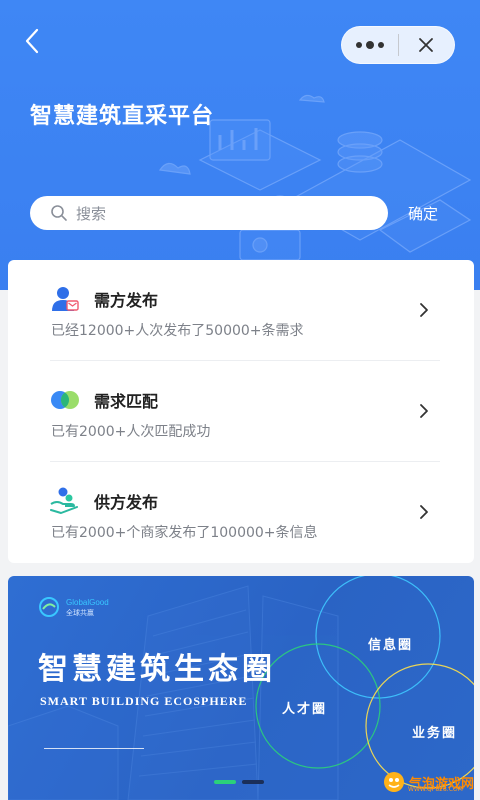  Describe the element at coordinates (144, 701) in the screenshot. I see `banner-subtitle: SMART BUILDING ECOSPHERE` at that location.